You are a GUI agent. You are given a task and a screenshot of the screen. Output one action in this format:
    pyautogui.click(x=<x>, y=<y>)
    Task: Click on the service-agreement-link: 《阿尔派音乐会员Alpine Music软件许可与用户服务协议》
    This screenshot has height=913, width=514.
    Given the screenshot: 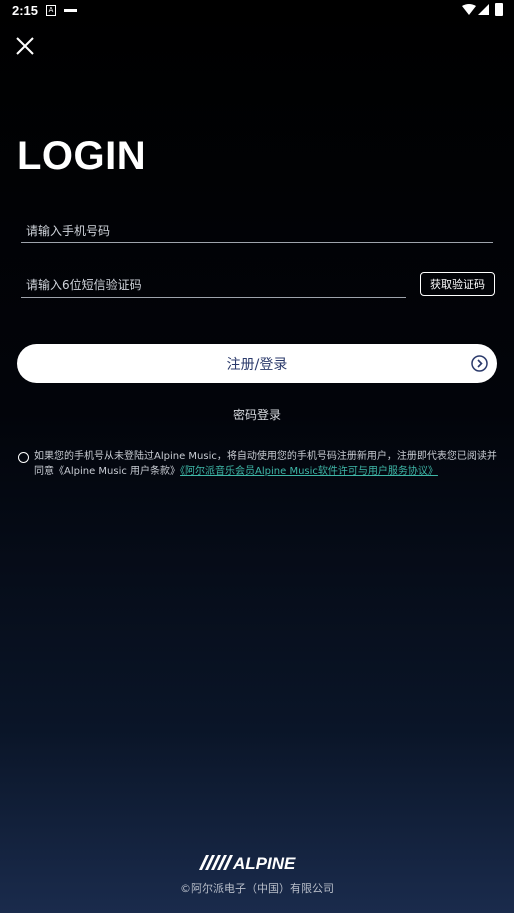 What is the action you would take?
    pyautogui.click(x=309, y=471)
    